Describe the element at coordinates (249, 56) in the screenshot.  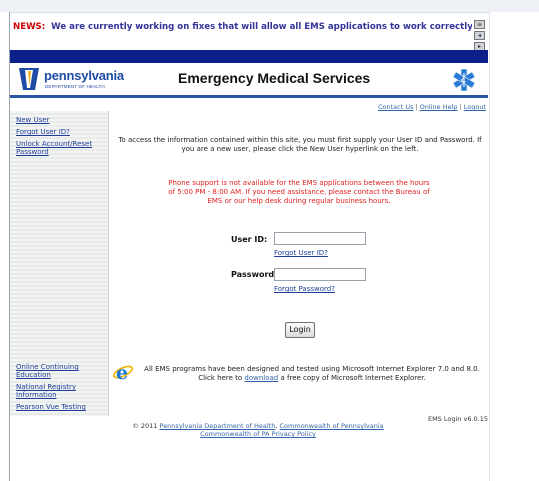
I see `header-band` at that location.